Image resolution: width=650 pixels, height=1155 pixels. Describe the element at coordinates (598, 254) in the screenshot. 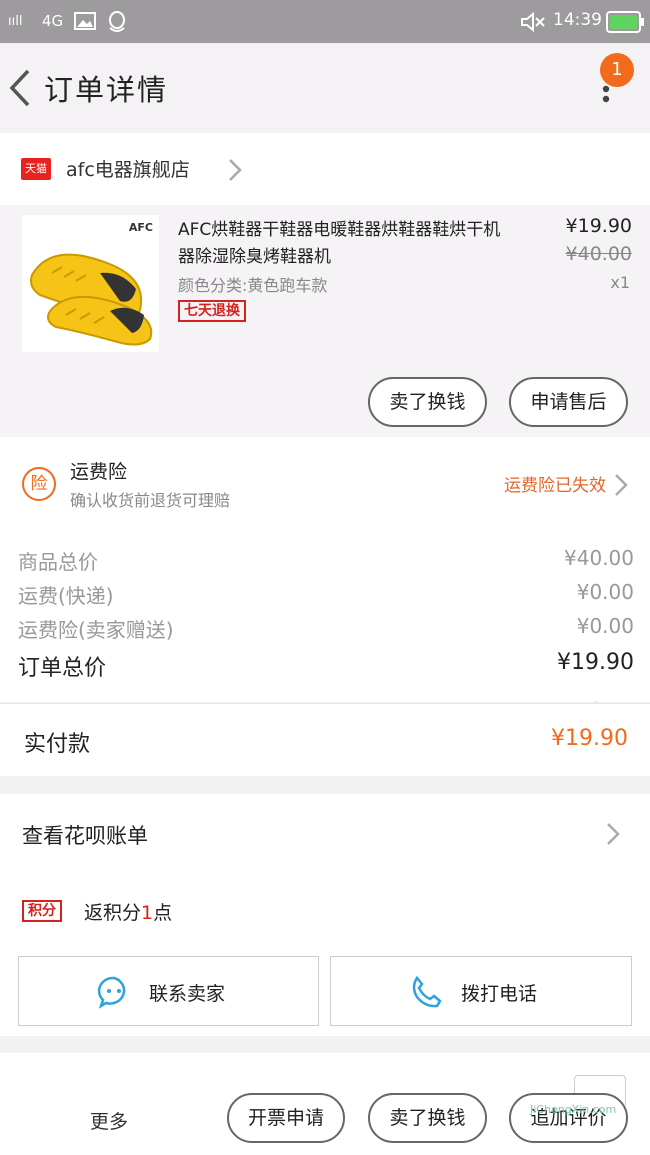

I see `original-price: ¥40.00` at that location.